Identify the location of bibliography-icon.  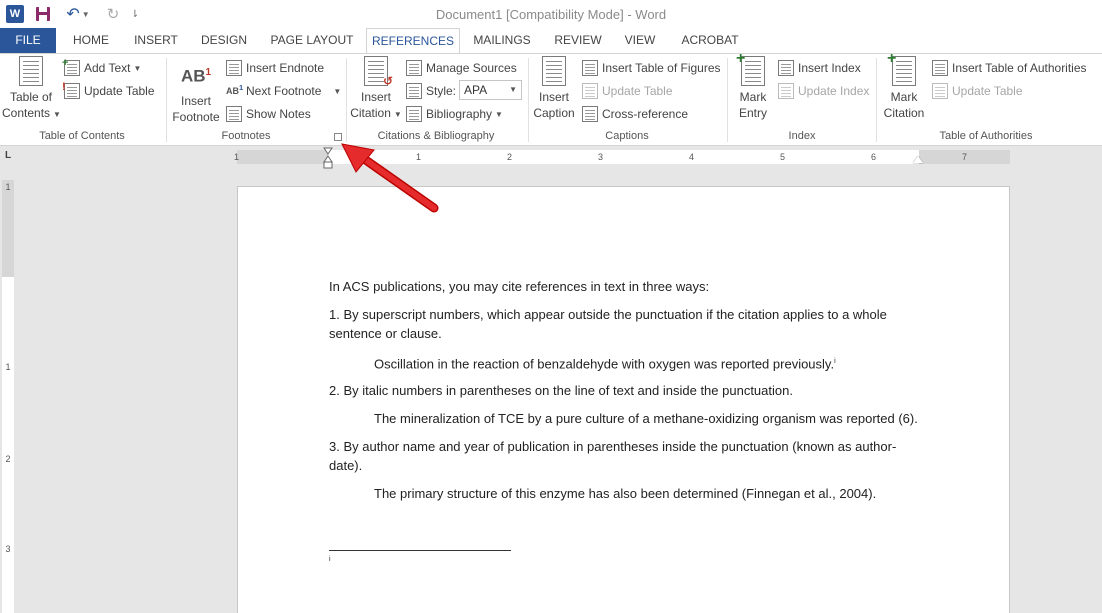
(414, 114).